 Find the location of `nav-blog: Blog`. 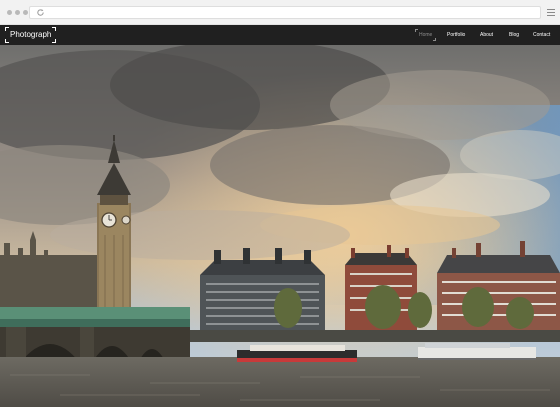

nav-blog: Blog is located at coordinates (514, 35).